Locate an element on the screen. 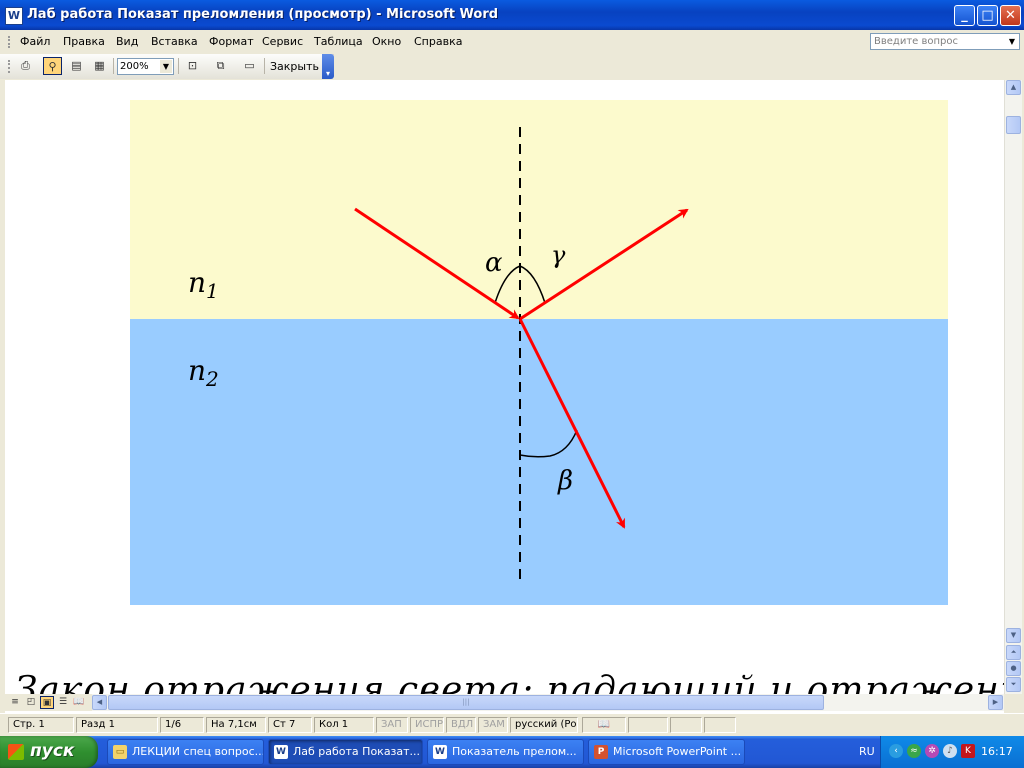 This screenshot has width=1024, height=768. menu-insert: Вставка is located at coordinates (174, 41).